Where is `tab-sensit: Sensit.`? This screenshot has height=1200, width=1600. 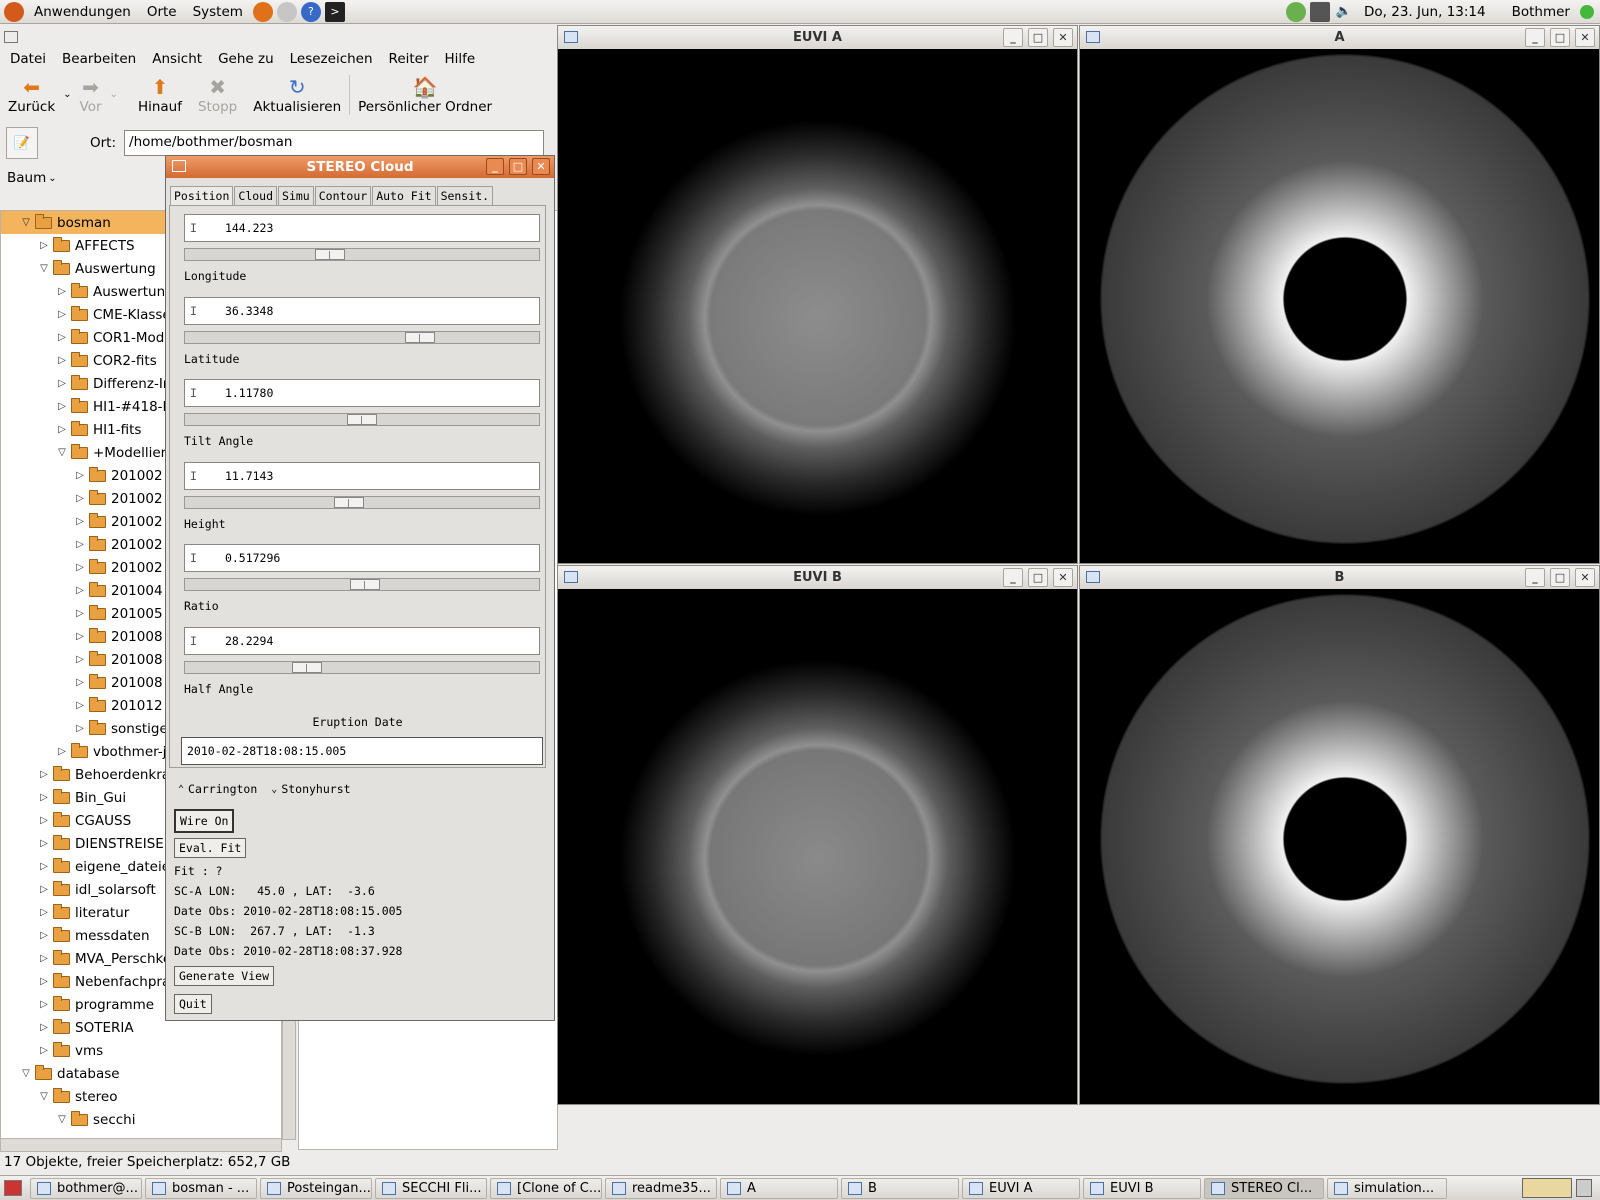
tab-sensit: Sensit. is located at coordinates (465, 195).